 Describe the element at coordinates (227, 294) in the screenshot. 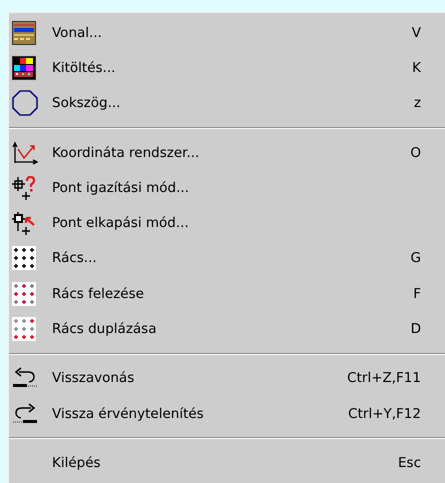

I see `menu-item: Rács felezése F` at that location.